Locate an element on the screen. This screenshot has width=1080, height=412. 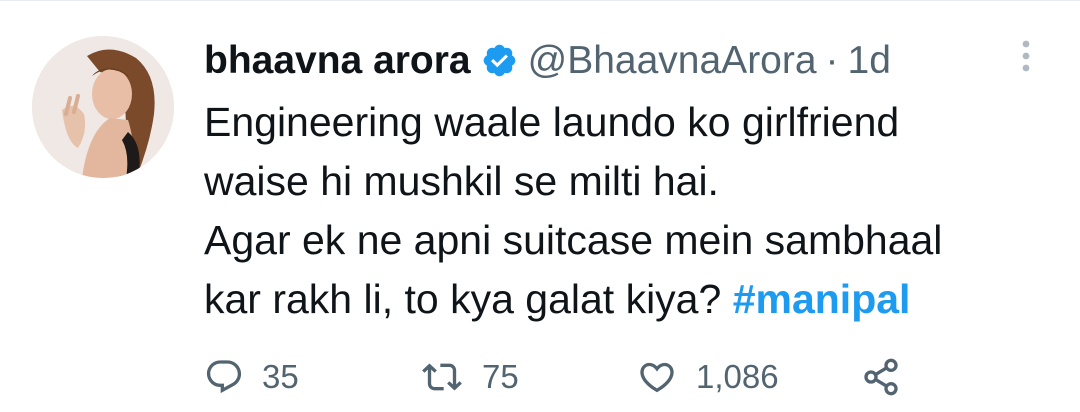
share-button is located at coordinates (881, 377).